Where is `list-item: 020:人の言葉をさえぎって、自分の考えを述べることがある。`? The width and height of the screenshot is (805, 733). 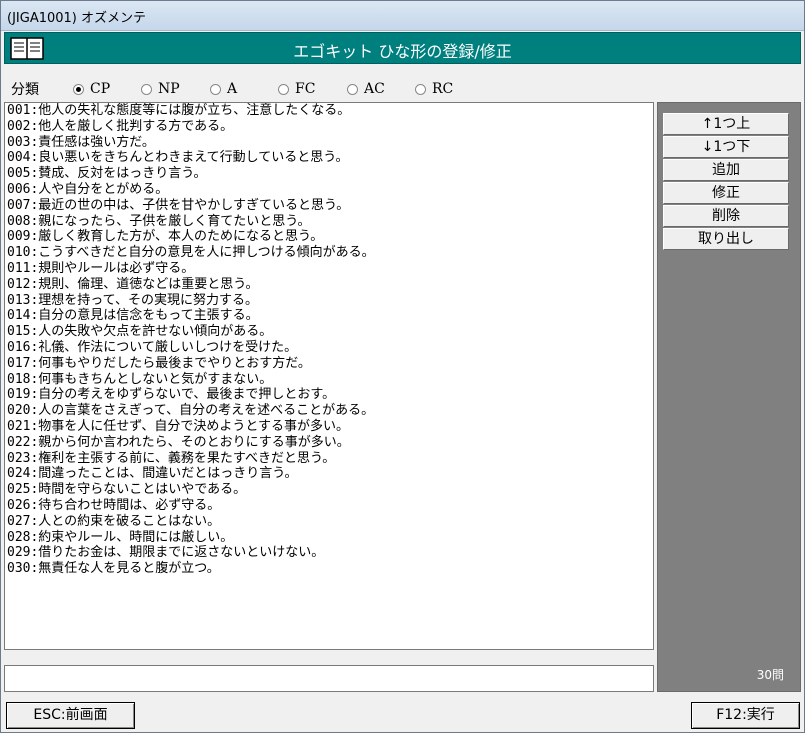
list-item: 020:人の言葉をさえぎって、自分の考えを述べることがある。 is located at coordinates (329, 411).